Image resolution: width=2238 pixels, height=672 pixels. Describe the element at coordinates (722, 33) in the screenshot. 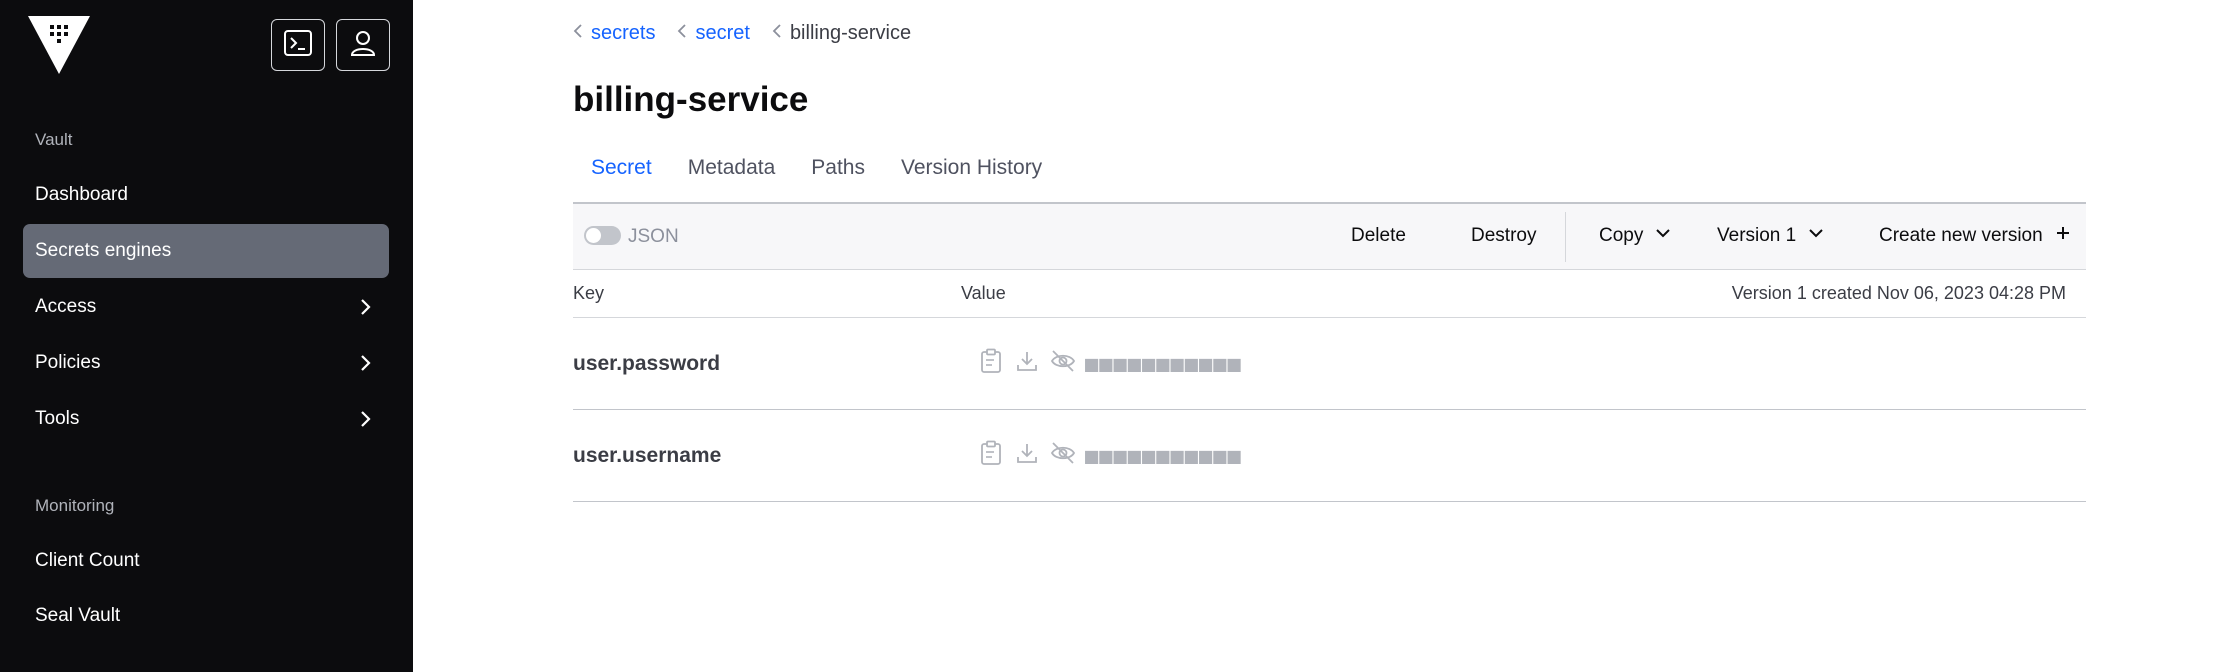

I see `breadcrumb-link: secret` at that location.